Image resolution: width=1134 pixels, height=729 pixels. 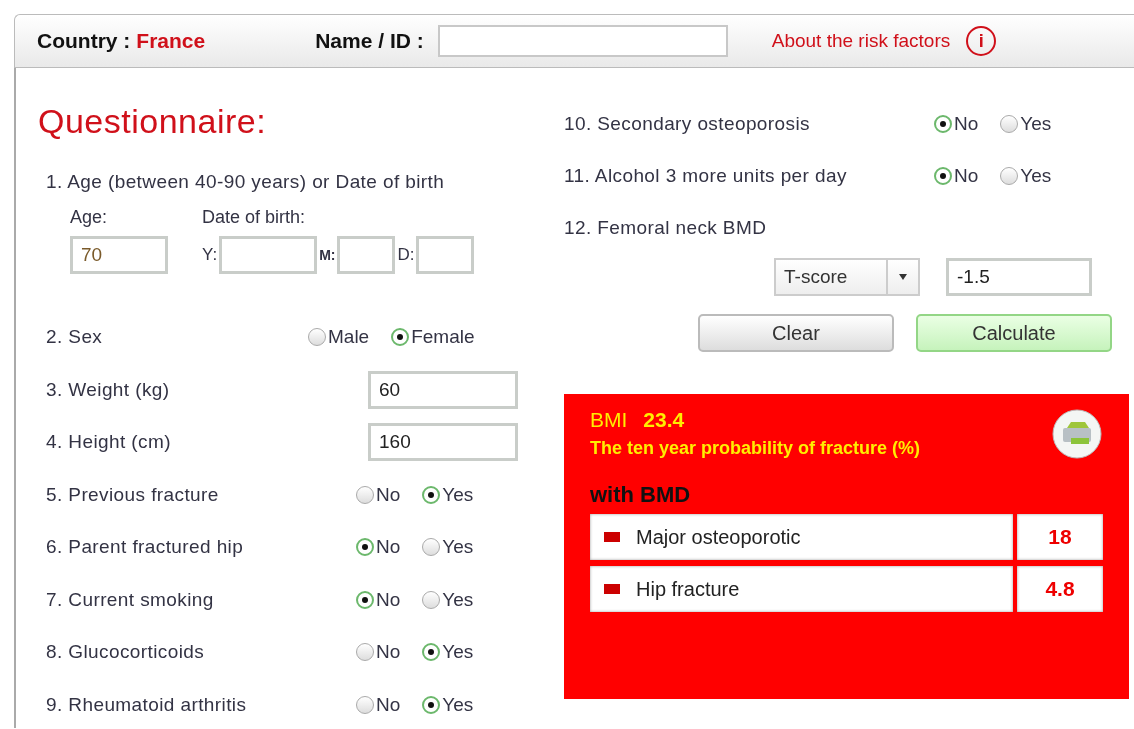 I want to click on results-title: The ten year probability of fracture (%), so click(x=755, y=448).